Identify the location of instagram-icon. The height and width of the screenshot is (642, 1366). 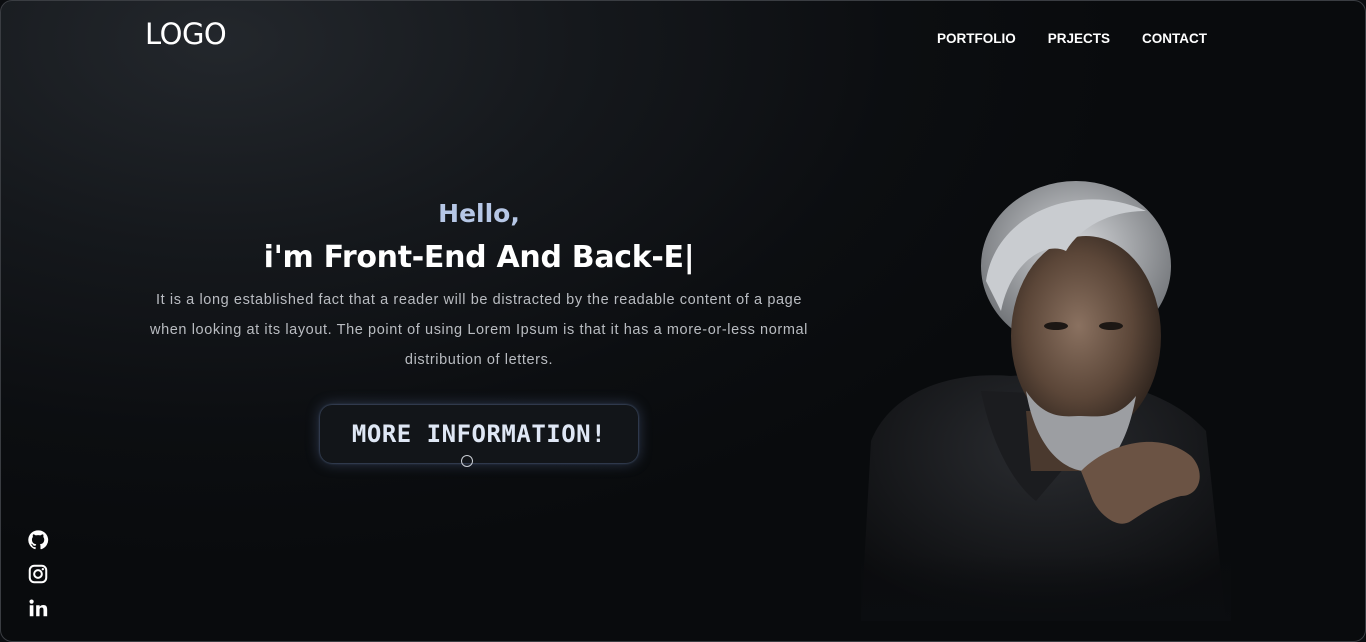
(38, 574).